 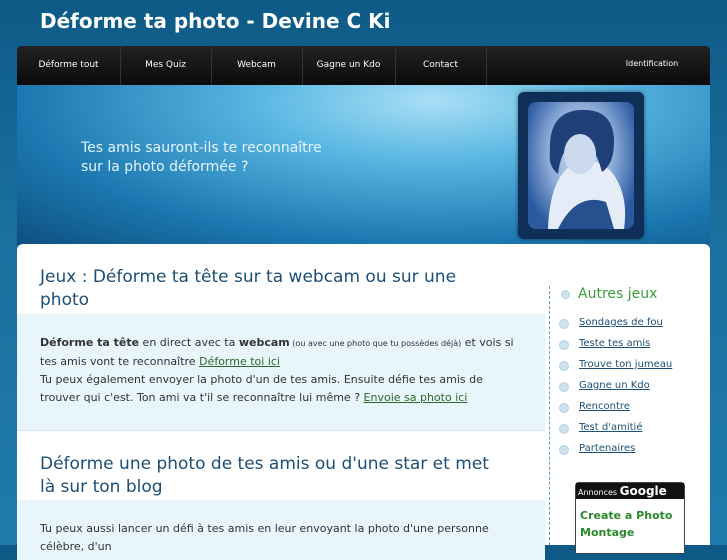 What do you see at coordinates (239, 361) in the screenshot?
I see `deforme-toi-link: Déforme toi ici` at bounding box center [239, 361].